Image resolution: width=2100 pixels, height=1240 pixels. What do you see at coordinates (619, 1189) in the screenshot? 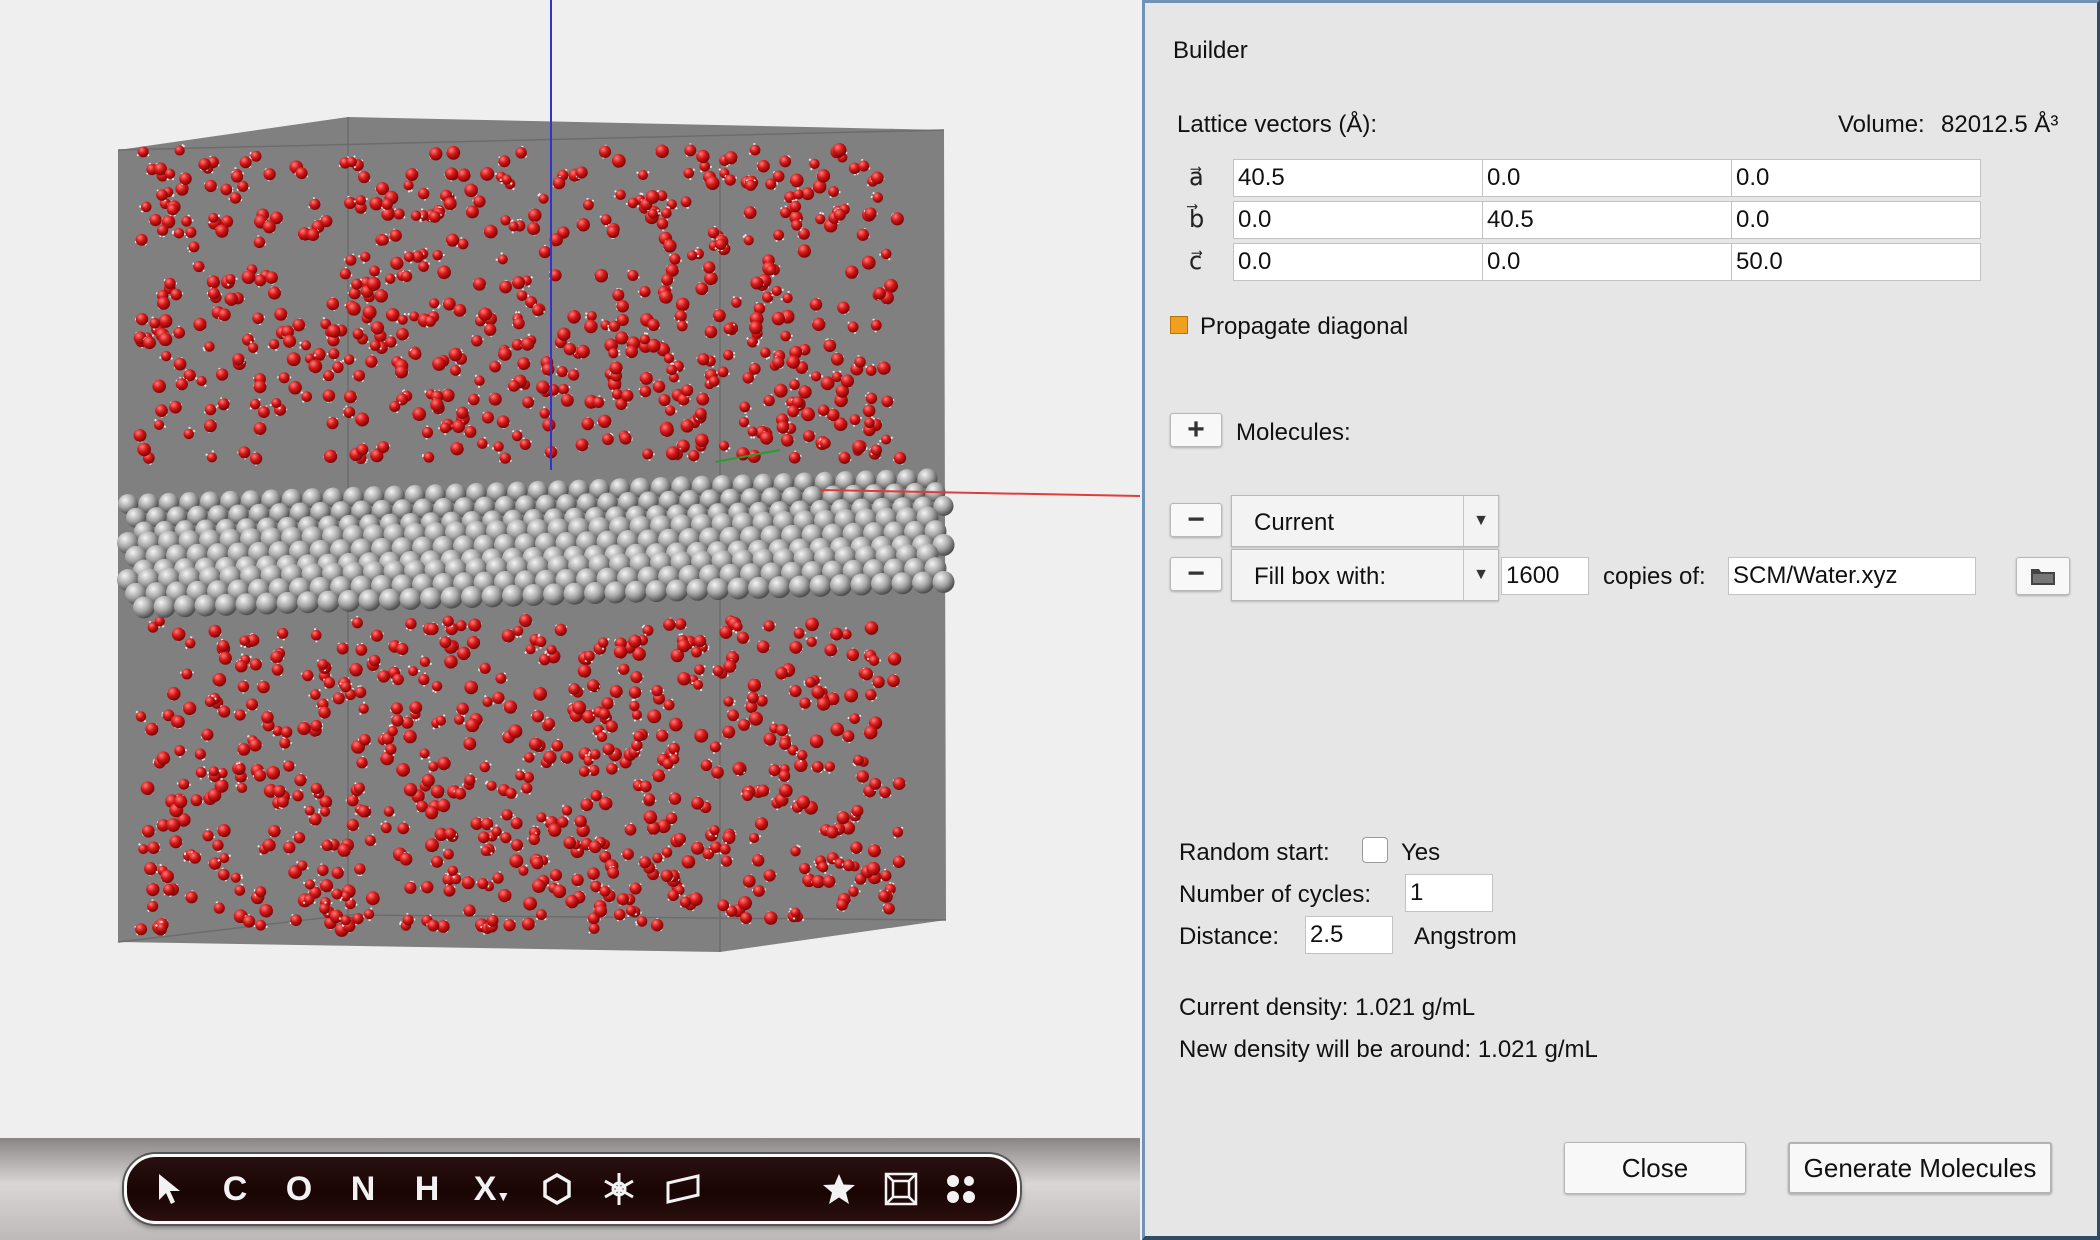
I see `crystal-snowflake-icon` at bounding box center [619, 1189].